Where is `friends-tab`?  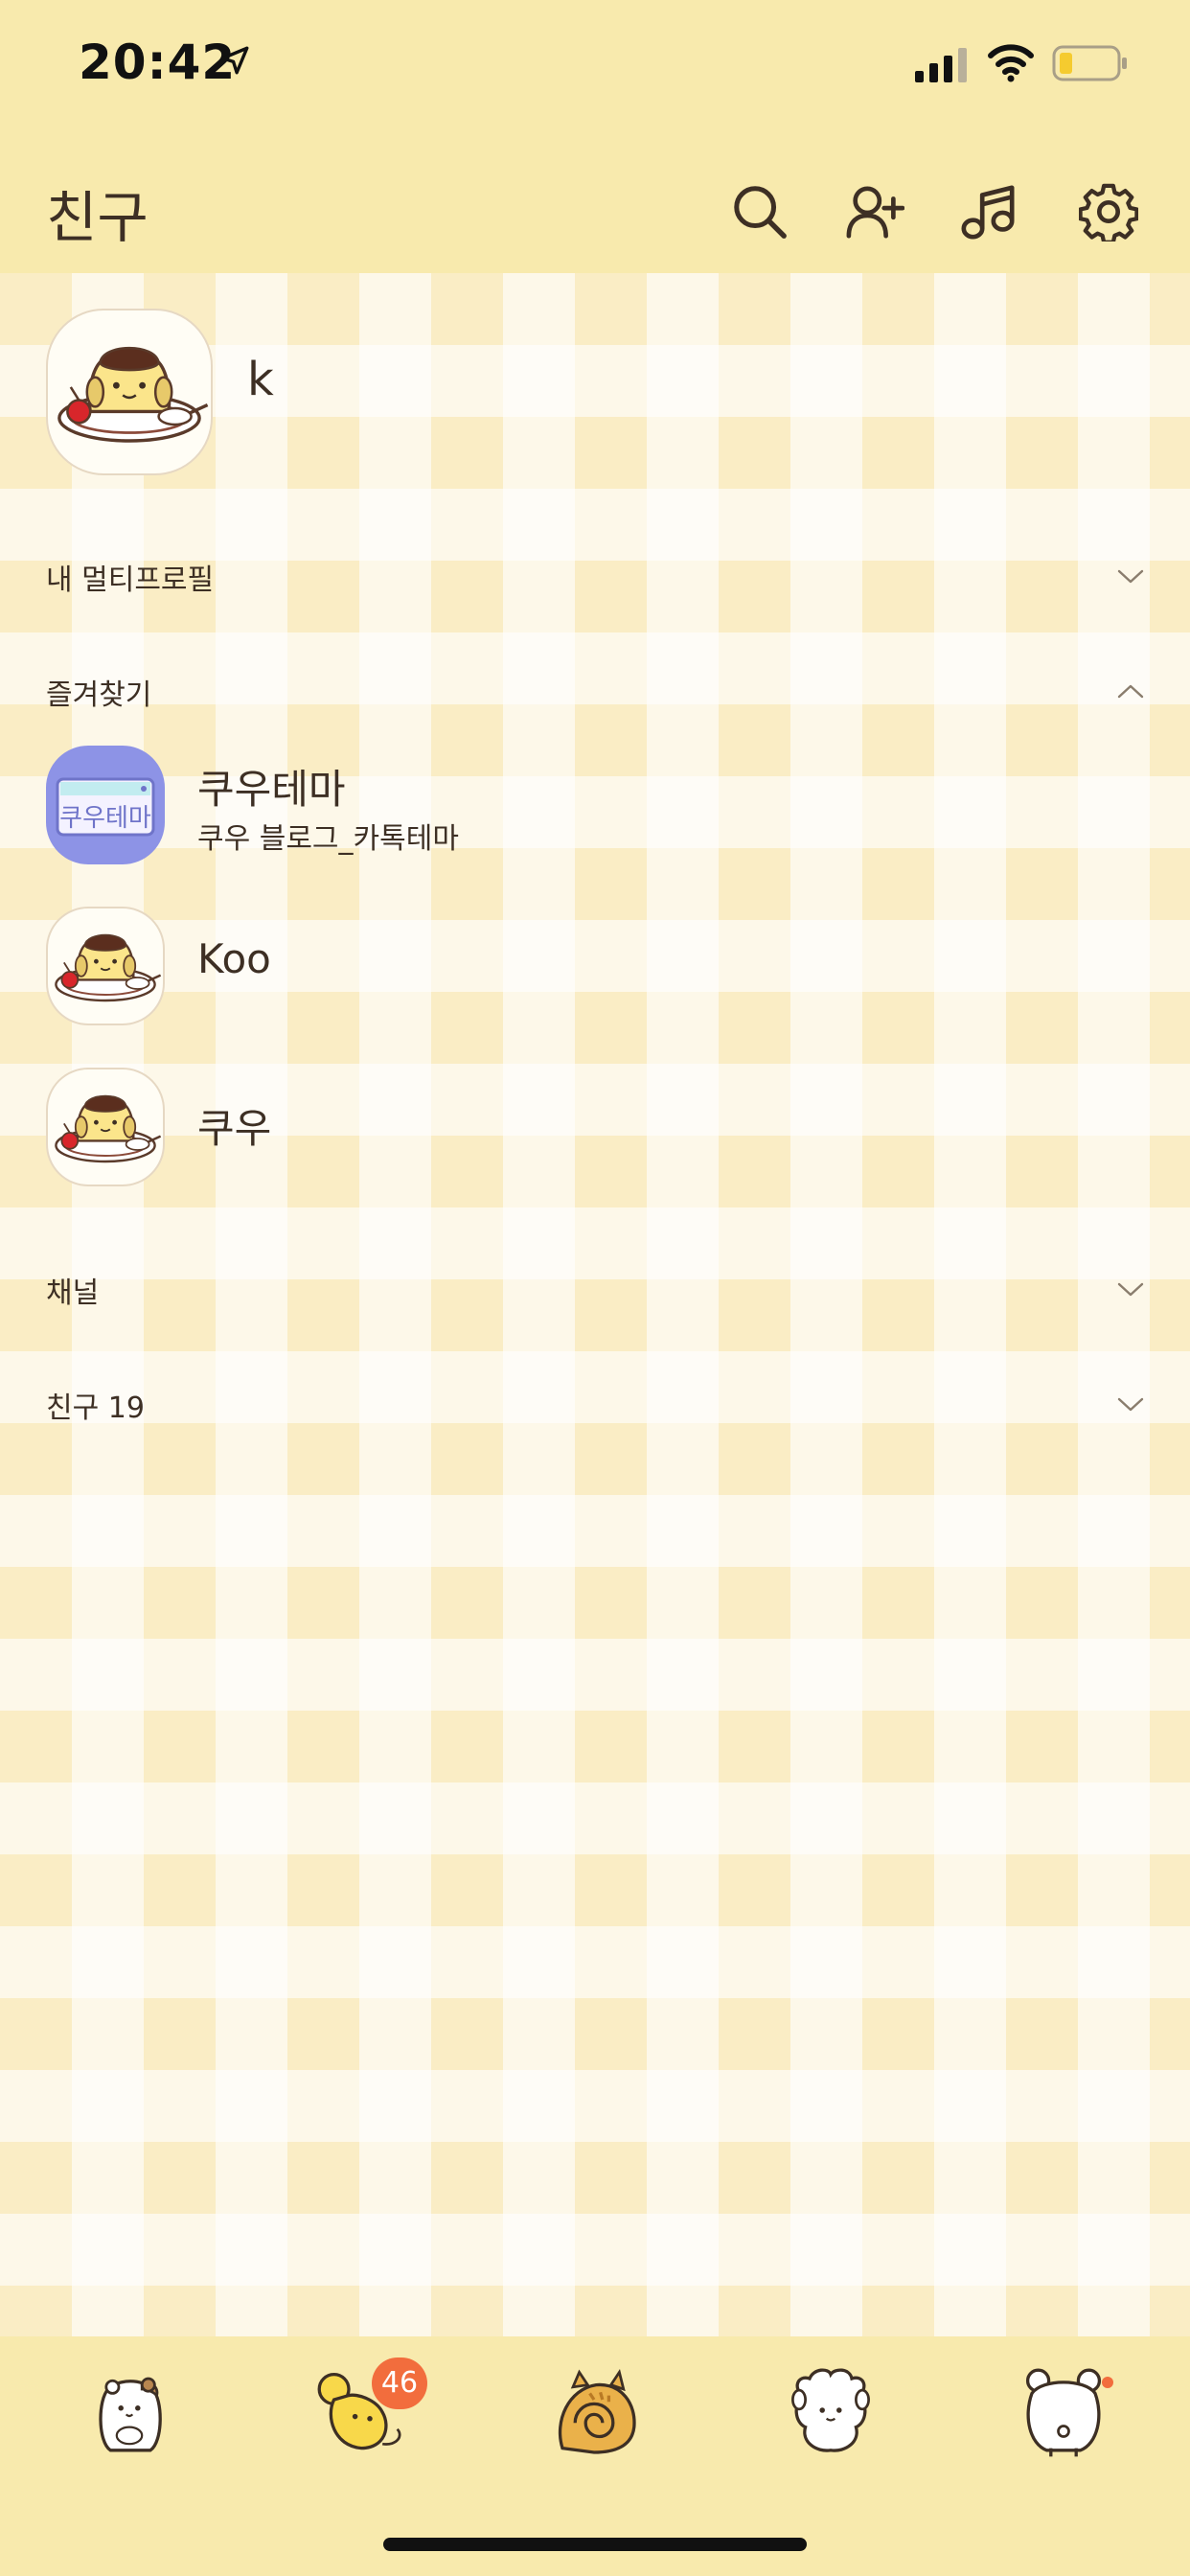
friends-tab is located at coordinates (129, 2410).